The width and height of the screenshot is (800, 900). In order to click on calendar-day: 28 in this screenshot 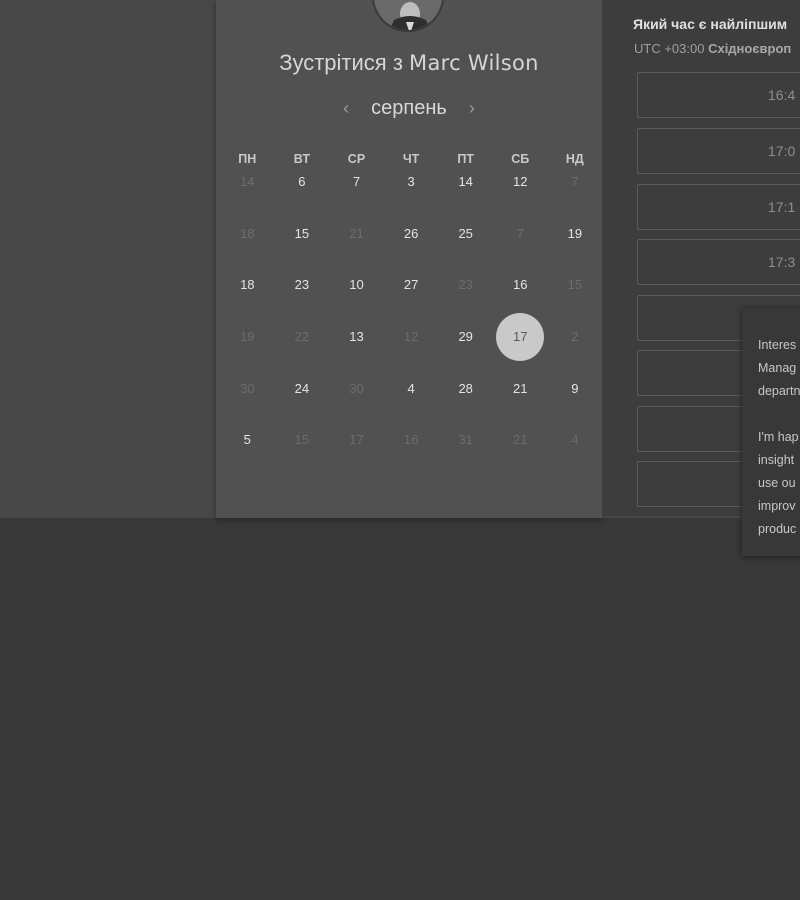, I will do `click(465, 389)`.